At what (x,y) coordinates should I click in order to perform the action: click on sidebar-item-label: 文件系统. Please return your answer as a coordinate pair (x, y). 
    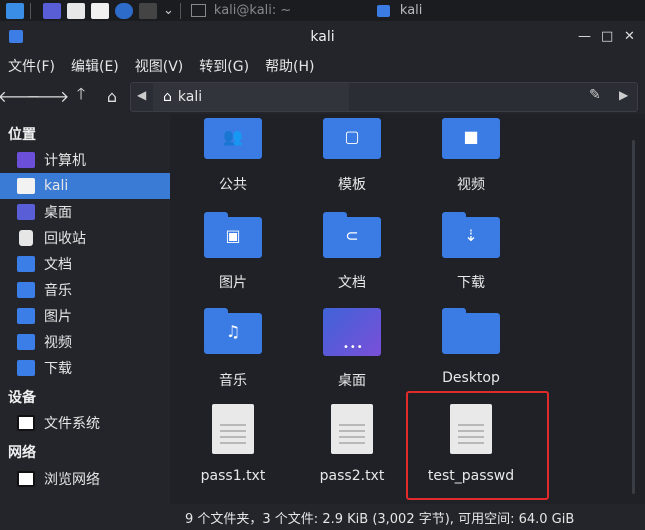
    Looking at the image, I should click on (72, 424).